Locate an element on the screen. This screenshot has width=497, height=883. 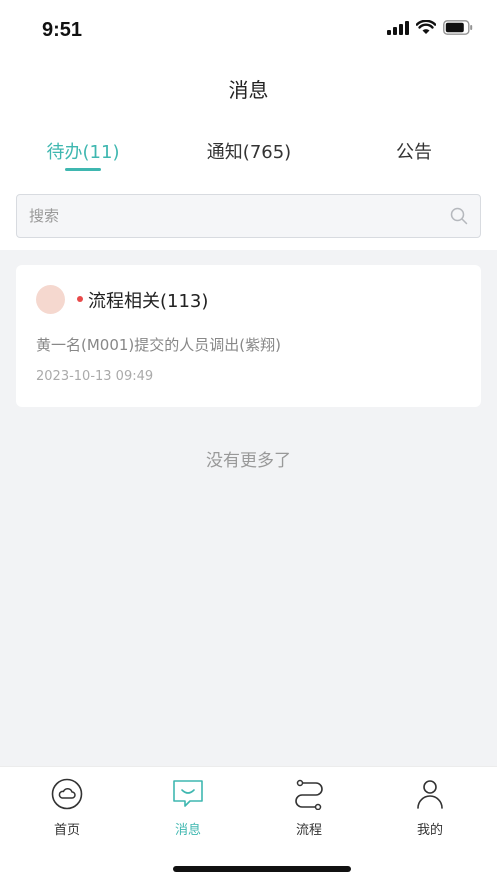
message-description: 黄一名(M001)提交的人员调出(紫翔) is located at coordinates (158, 345).